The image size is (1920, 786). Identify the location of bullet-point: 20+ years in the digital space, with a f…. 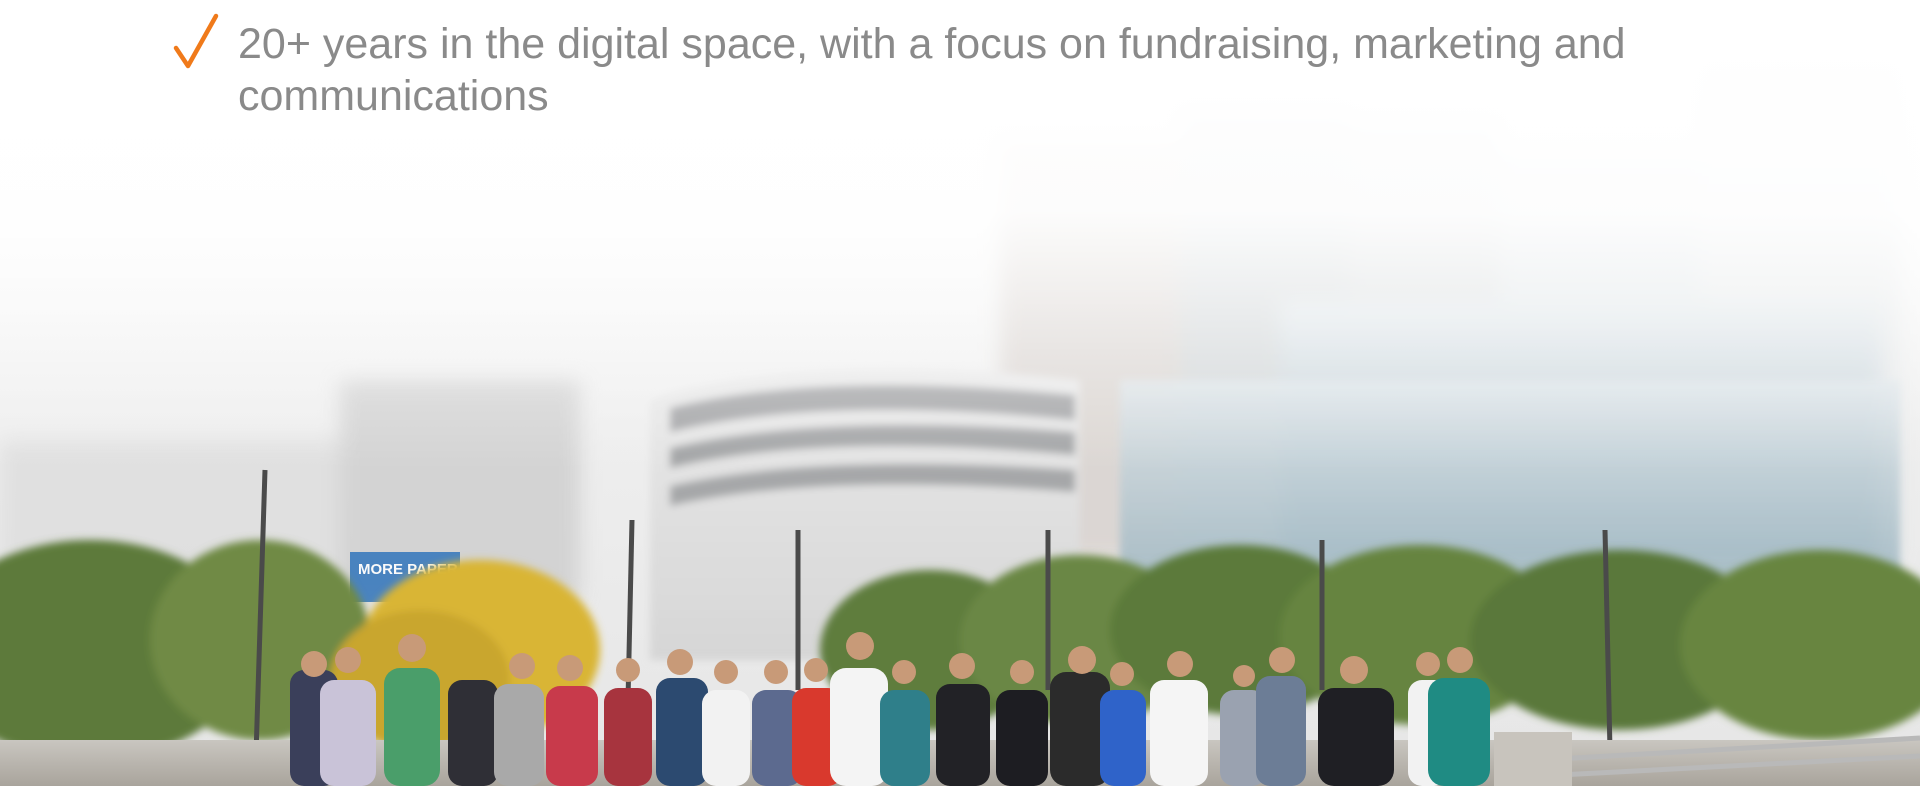
(952, 67).